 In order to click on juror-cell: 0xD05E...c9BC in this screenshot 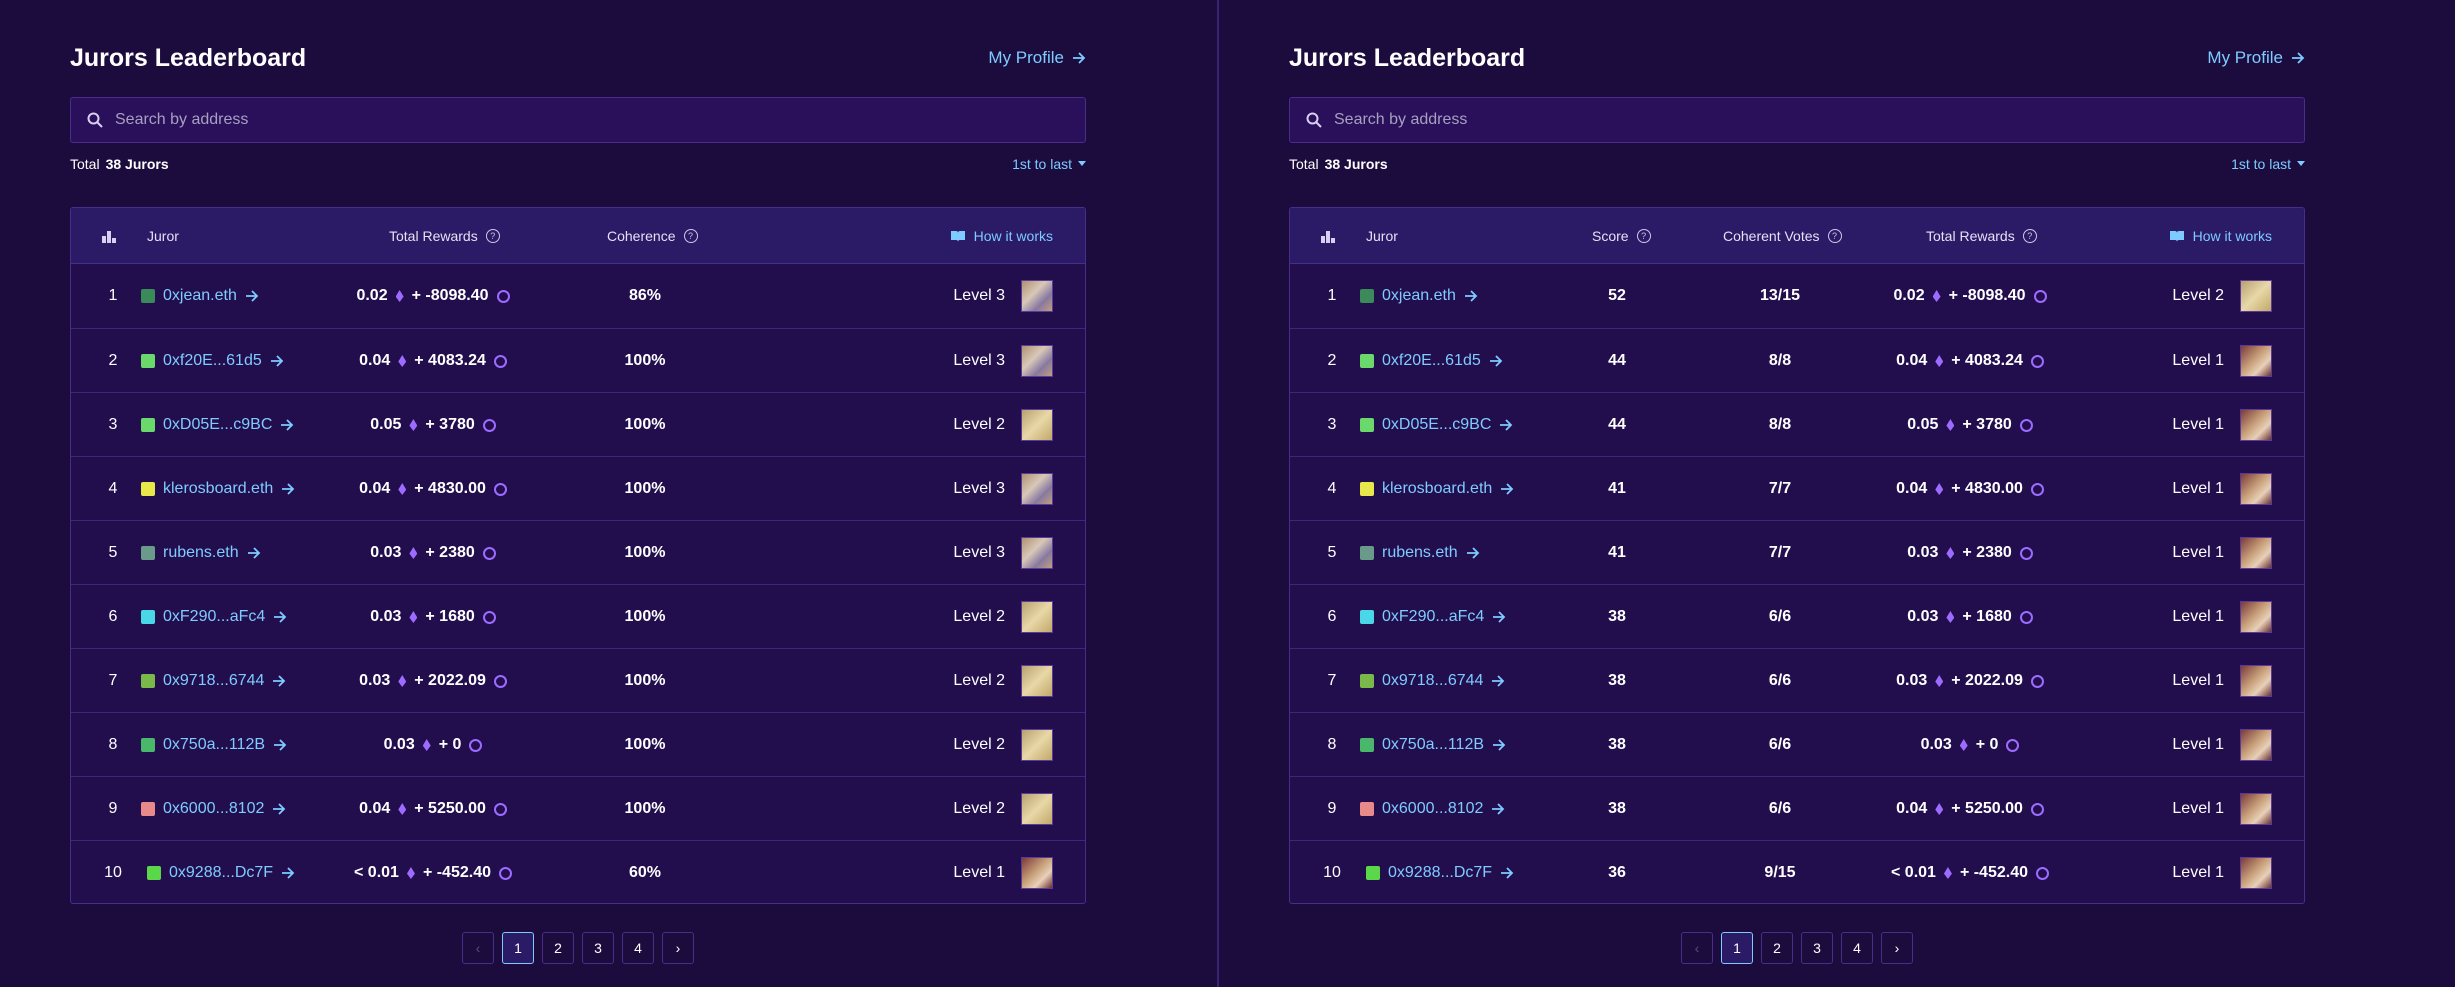, I will do `click(217, 425)`.